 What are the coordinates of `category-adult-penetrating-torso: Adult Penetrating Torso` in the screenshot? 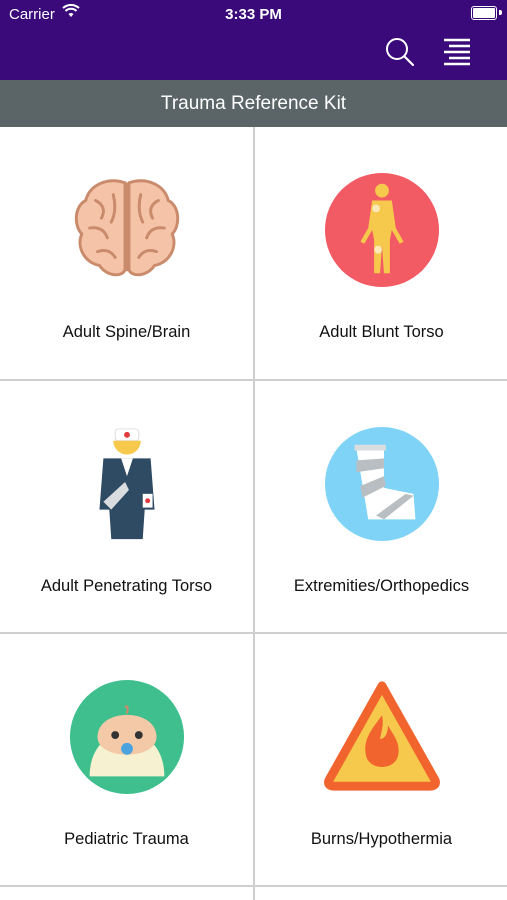 It's located at (126, 507).